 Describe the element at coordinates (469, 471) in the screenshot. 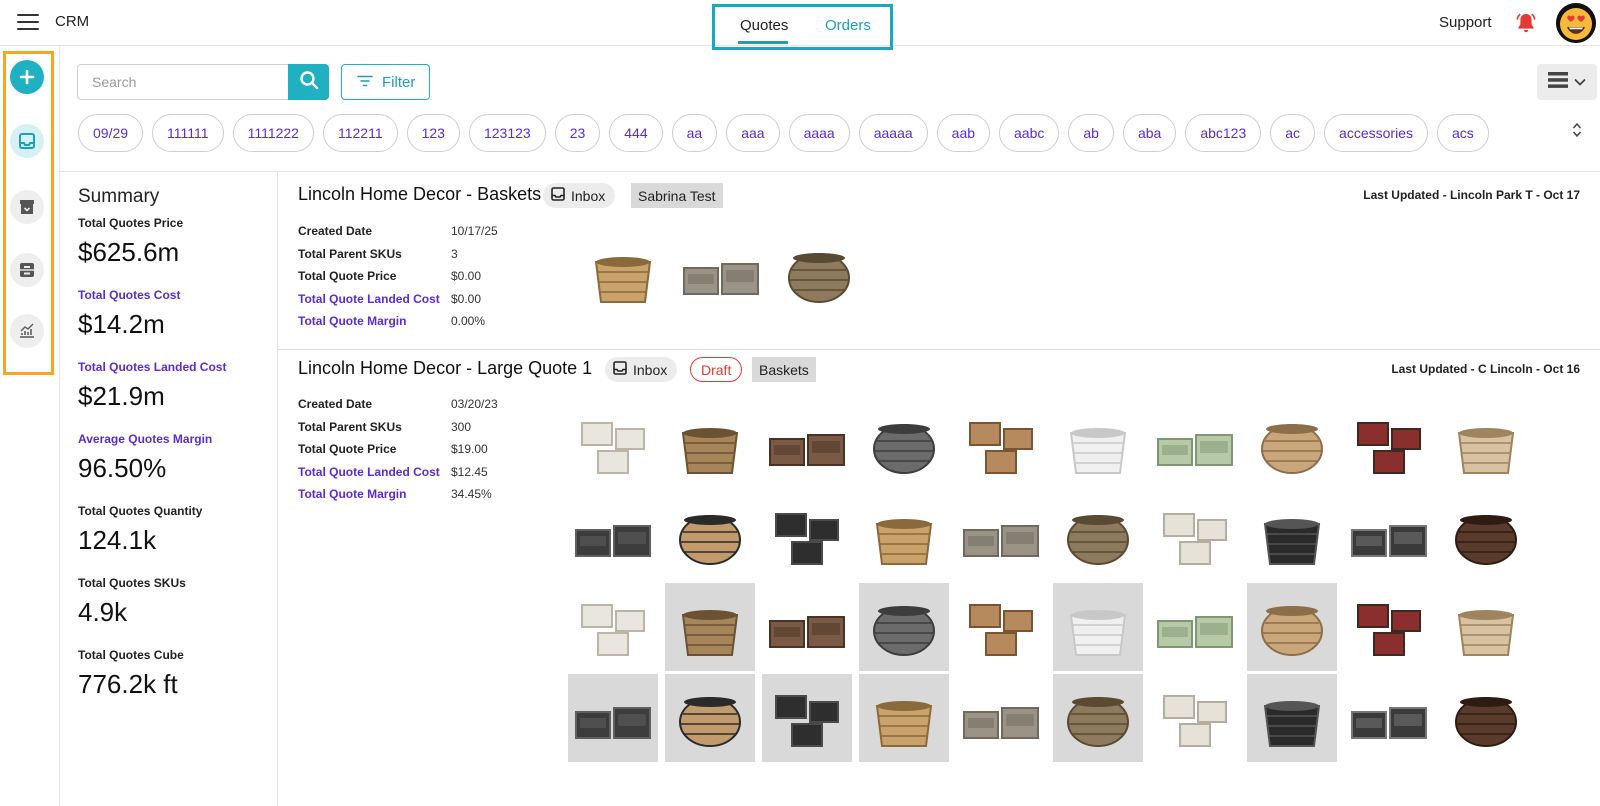

I see `detail-value: $12.45` at that location.